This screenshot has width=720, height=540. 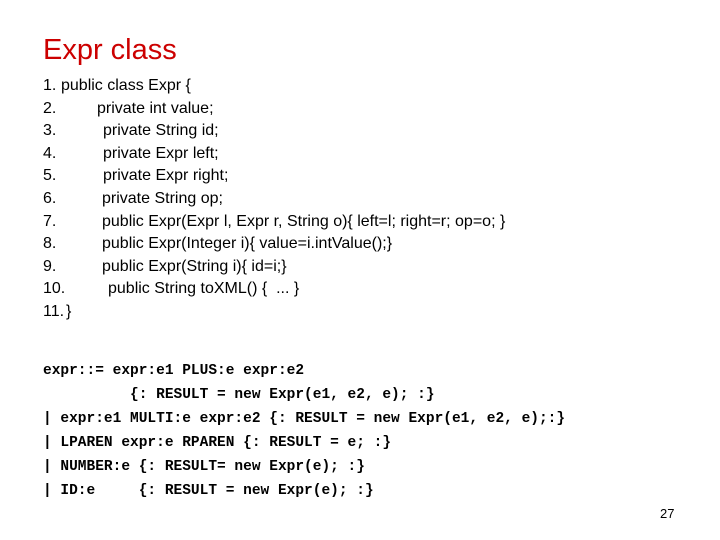 I want to click on code-line: 10. public String toXML() { ... }, so click(x=171, y=289).